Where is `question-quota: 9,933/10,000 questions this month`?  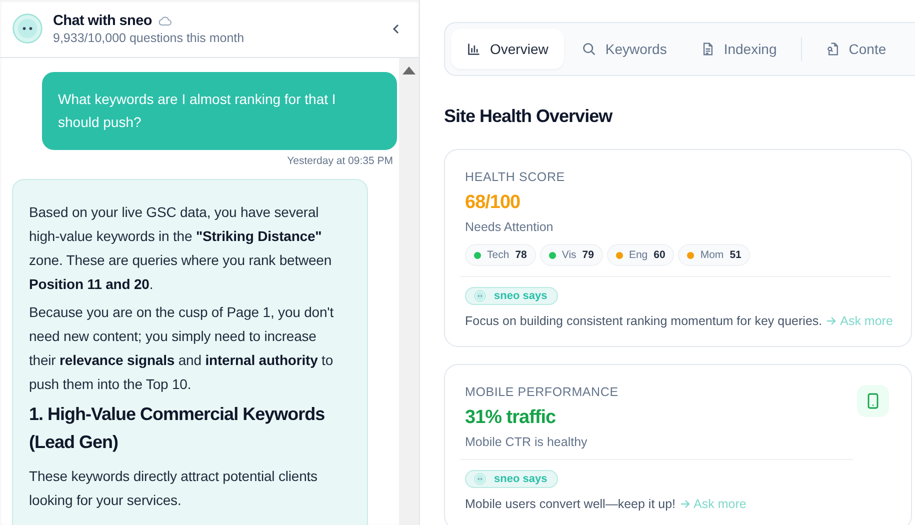 question-quota: 9,933/10,000 questions this month is located at coordinates (149, 37).